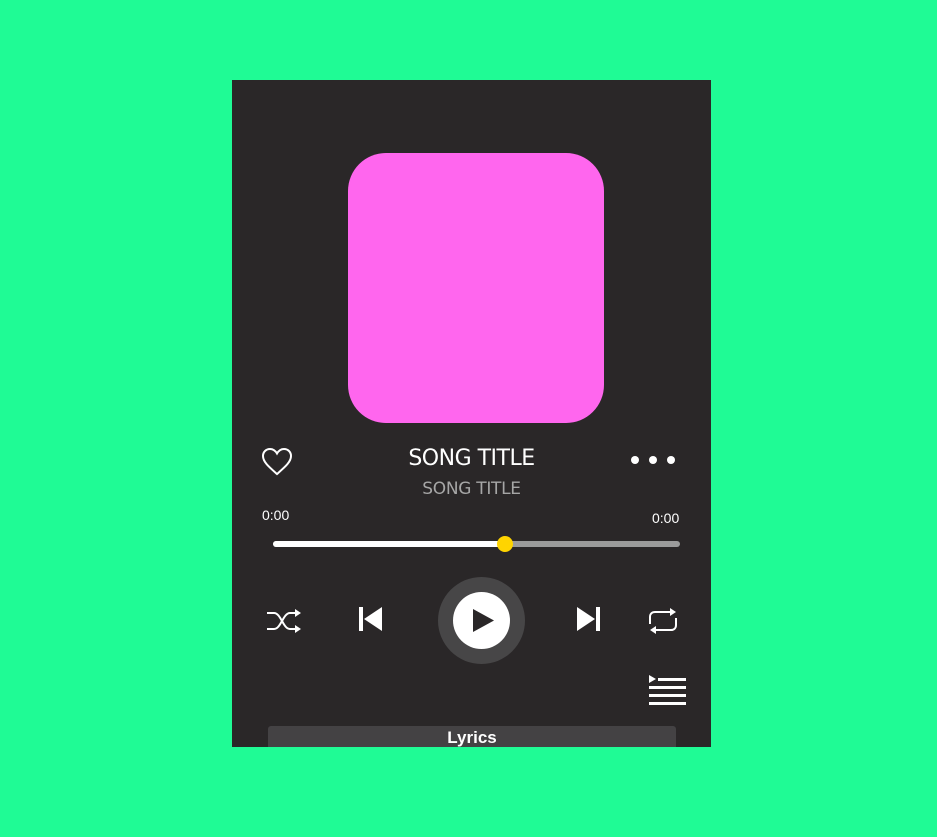 The image size is (937, 837). I want to click on elapsed-time: 0:00, so click(276, 515).